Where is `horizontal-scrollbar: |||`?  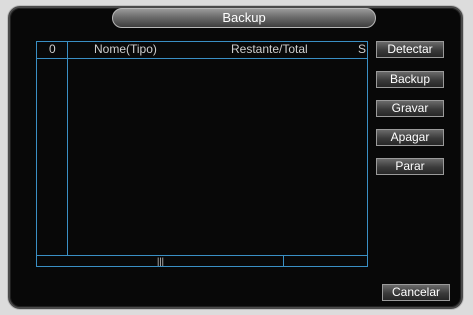
horizontal-scrollbar: ||| is located at coordinates (202, 260).